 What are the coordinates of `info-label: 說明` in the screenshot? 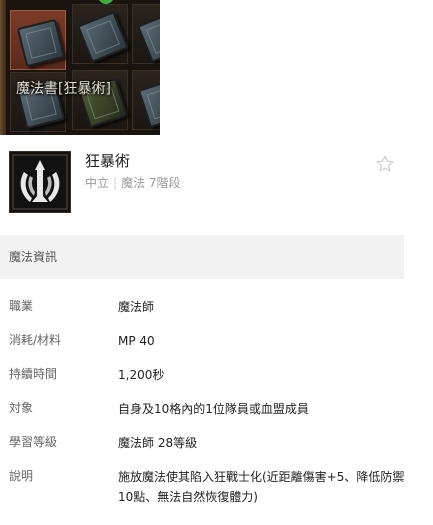 It's located at (21, 476).